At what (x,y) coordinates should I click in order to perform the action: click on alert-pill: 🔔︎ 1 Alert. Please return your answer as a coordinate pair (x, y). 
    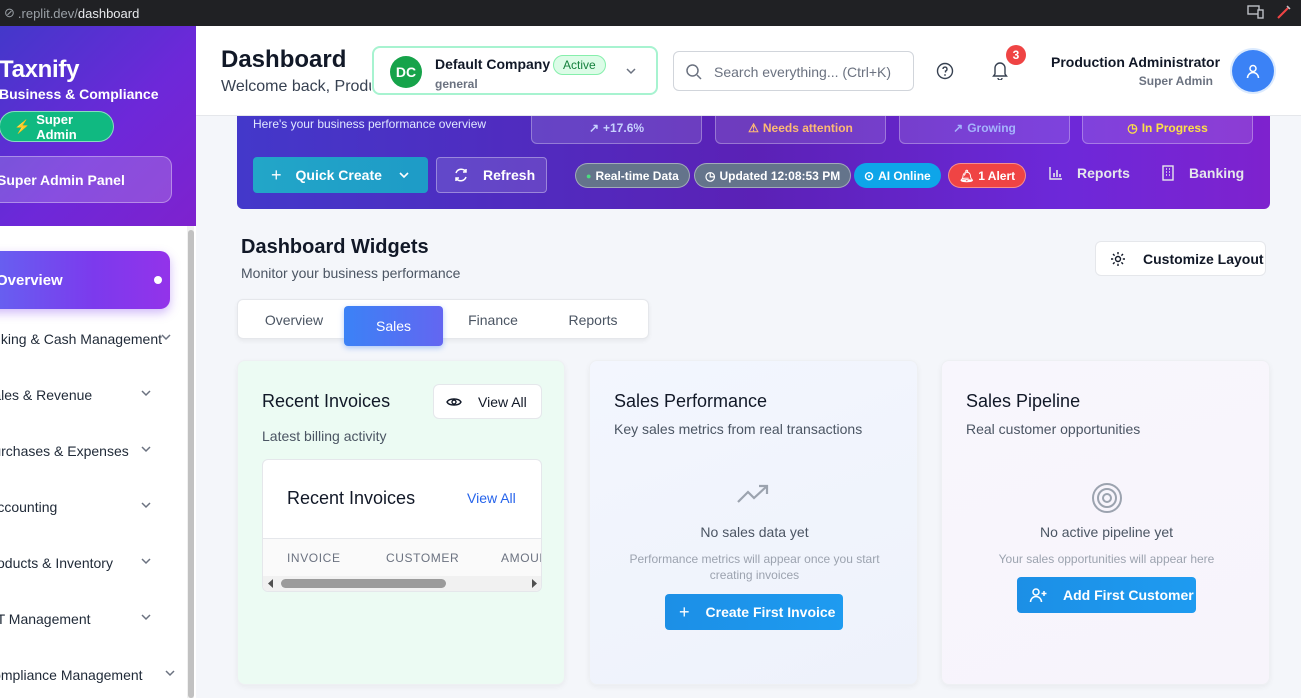
    Looking at the image, I should click on (987, 175).